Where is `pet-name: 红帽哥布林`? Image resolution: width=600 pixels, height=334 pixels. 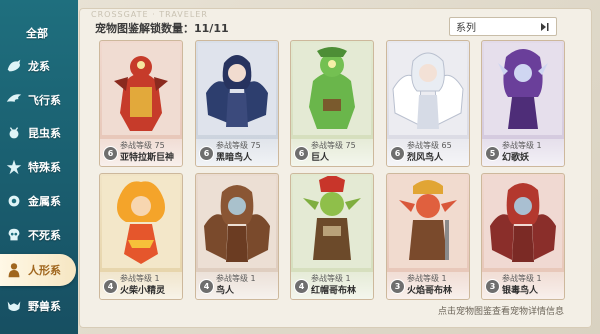
pet-name: 红帽哥布林 is located at coordinates (334, 291).